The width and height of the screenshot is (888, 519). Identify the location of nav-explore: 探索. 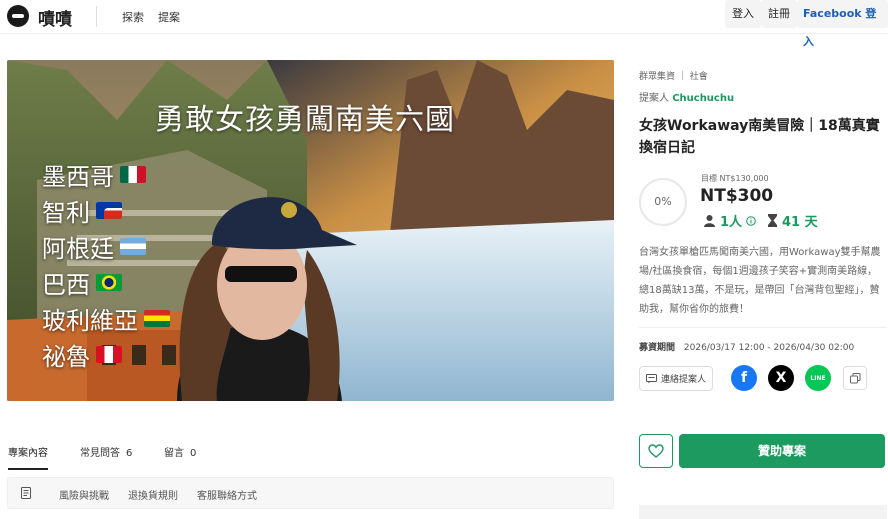
(133, 17).